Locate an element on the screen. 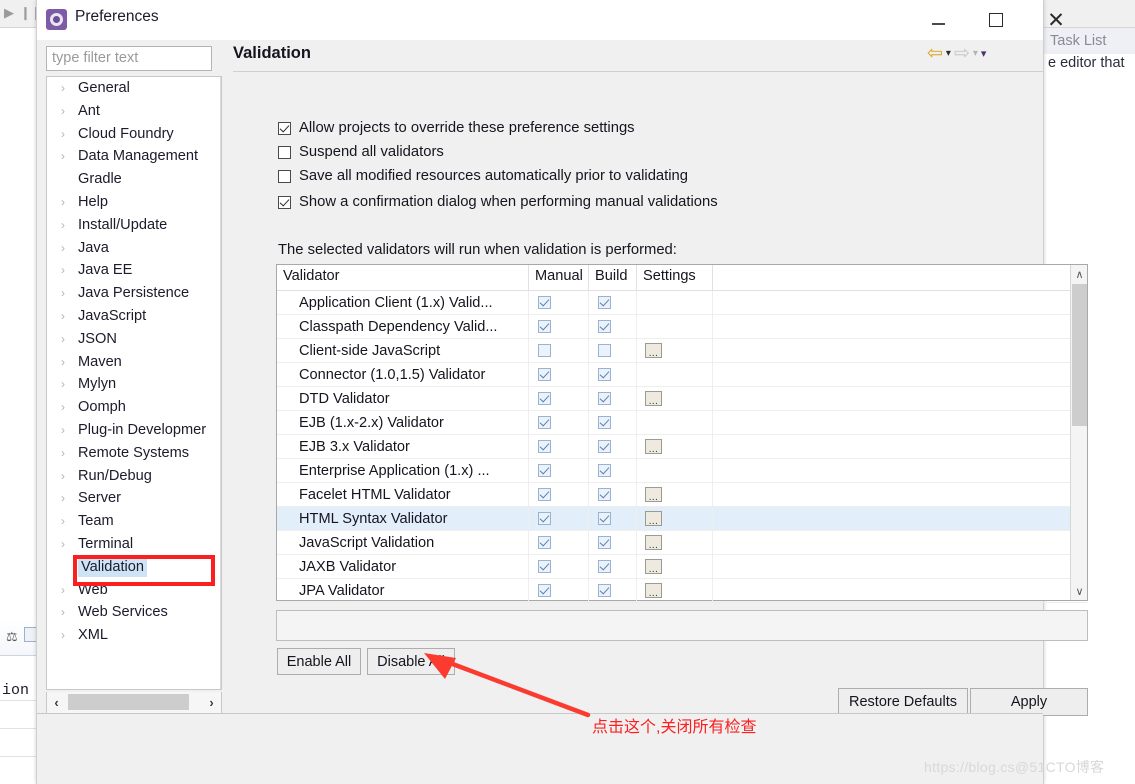 The width and height of the screenshot is (1135, 784). sidebar-item-maven: › Maven is located at coordinates (134, 362).